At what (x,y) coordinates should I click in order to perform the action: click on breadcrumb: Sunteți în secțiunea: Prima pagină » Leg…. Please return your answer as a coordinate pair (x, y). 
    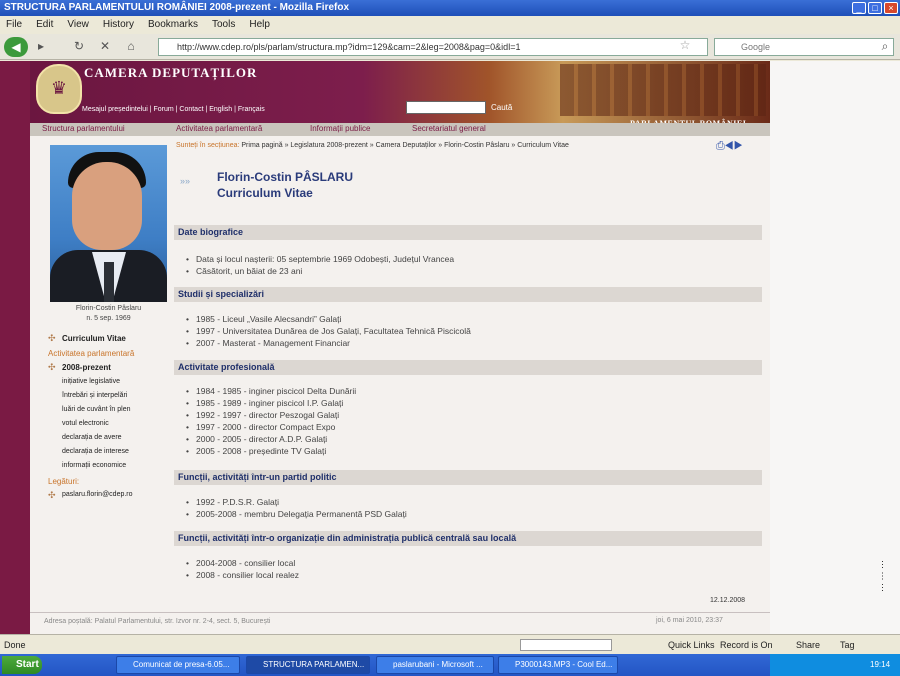
    Looking at the image, I should click on (372, 145).